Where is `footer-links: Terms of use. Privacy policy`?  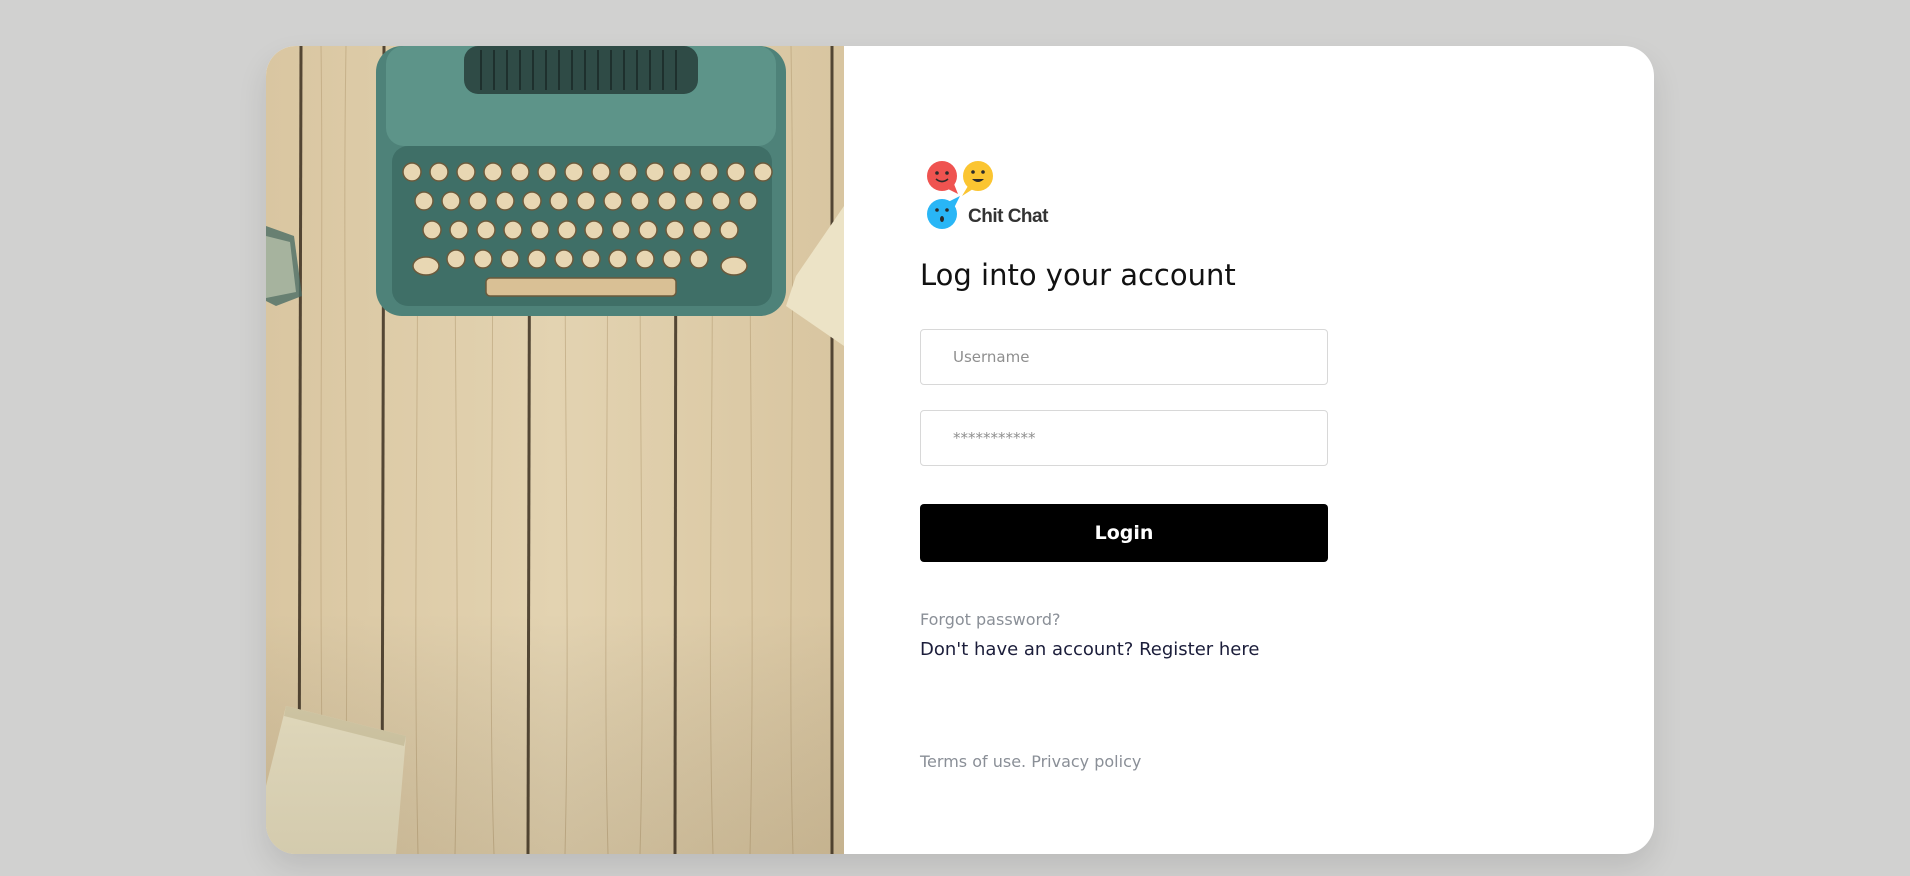
footer-links: Terms of use. Privacy policy is located at coordinates (1030, 761).